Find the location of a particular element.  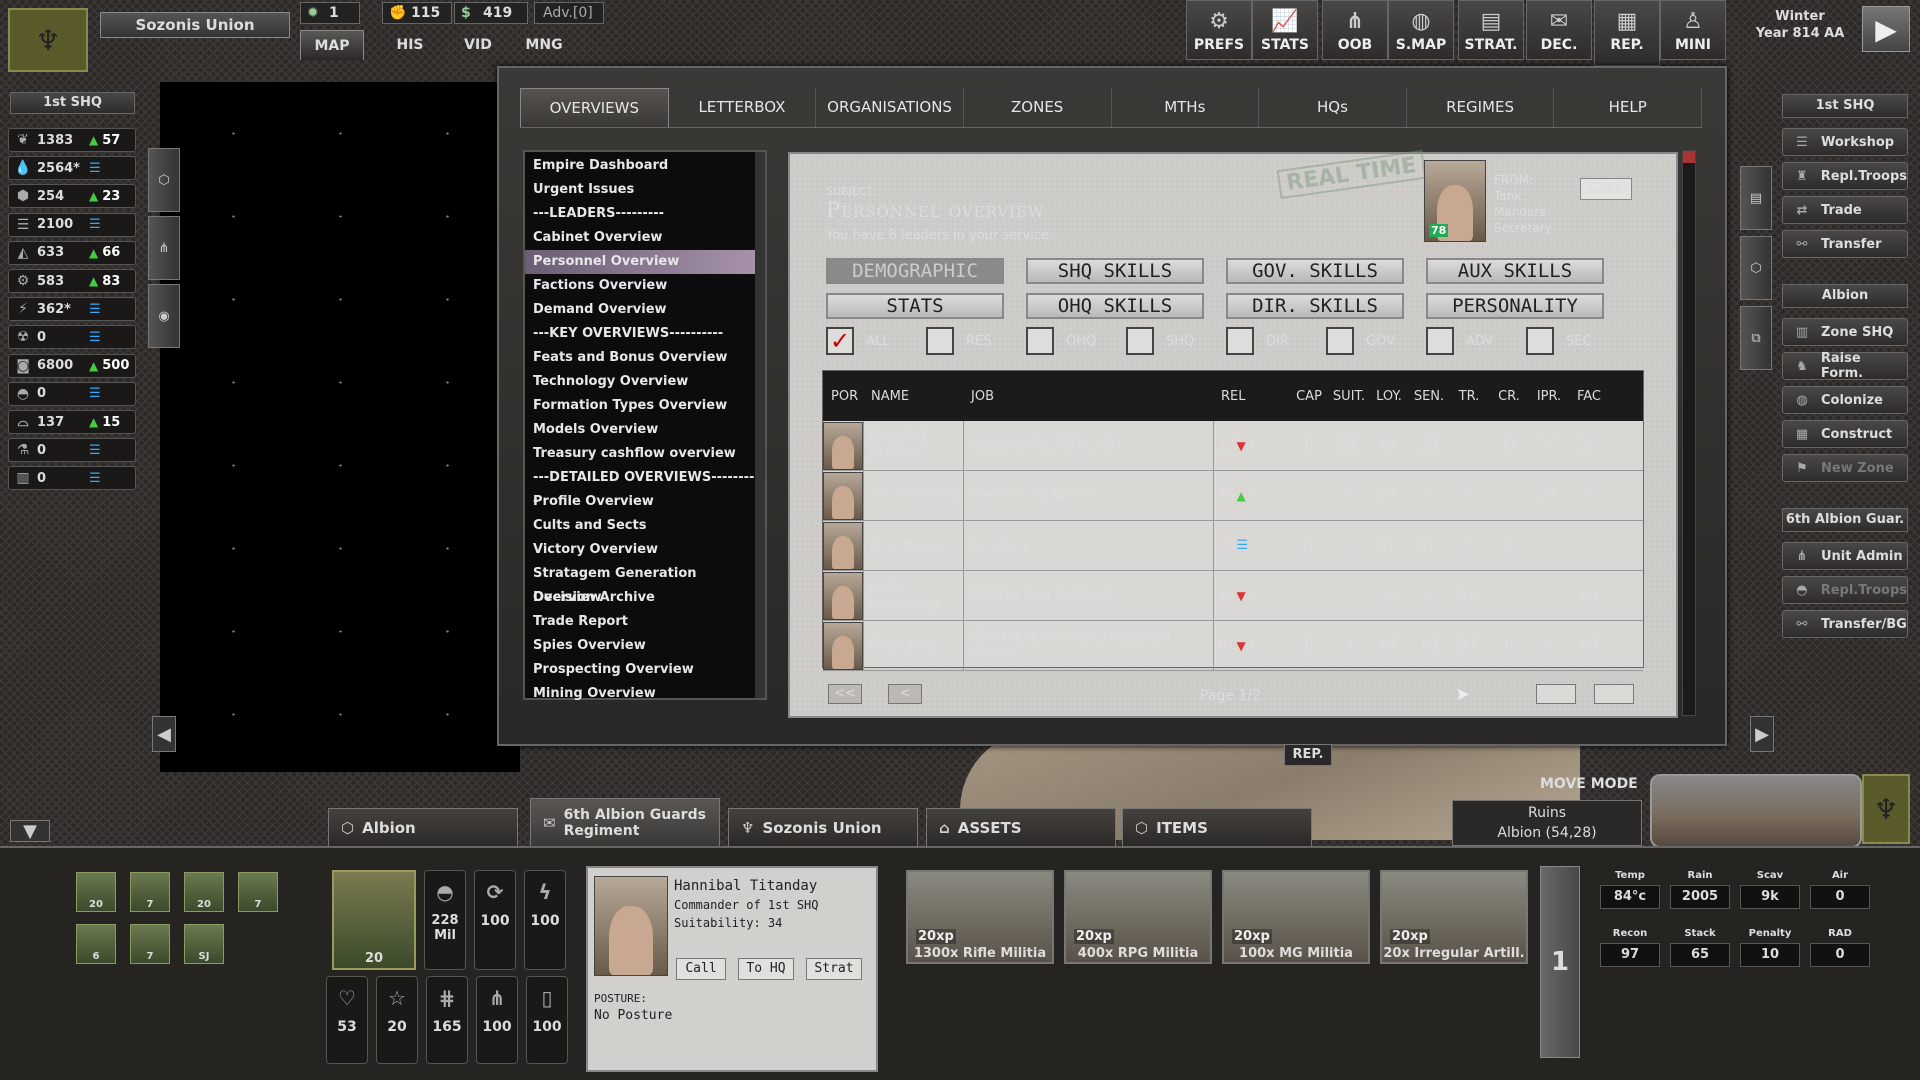

menu-item: Personnel Overview is located at coordinates (645, 262).